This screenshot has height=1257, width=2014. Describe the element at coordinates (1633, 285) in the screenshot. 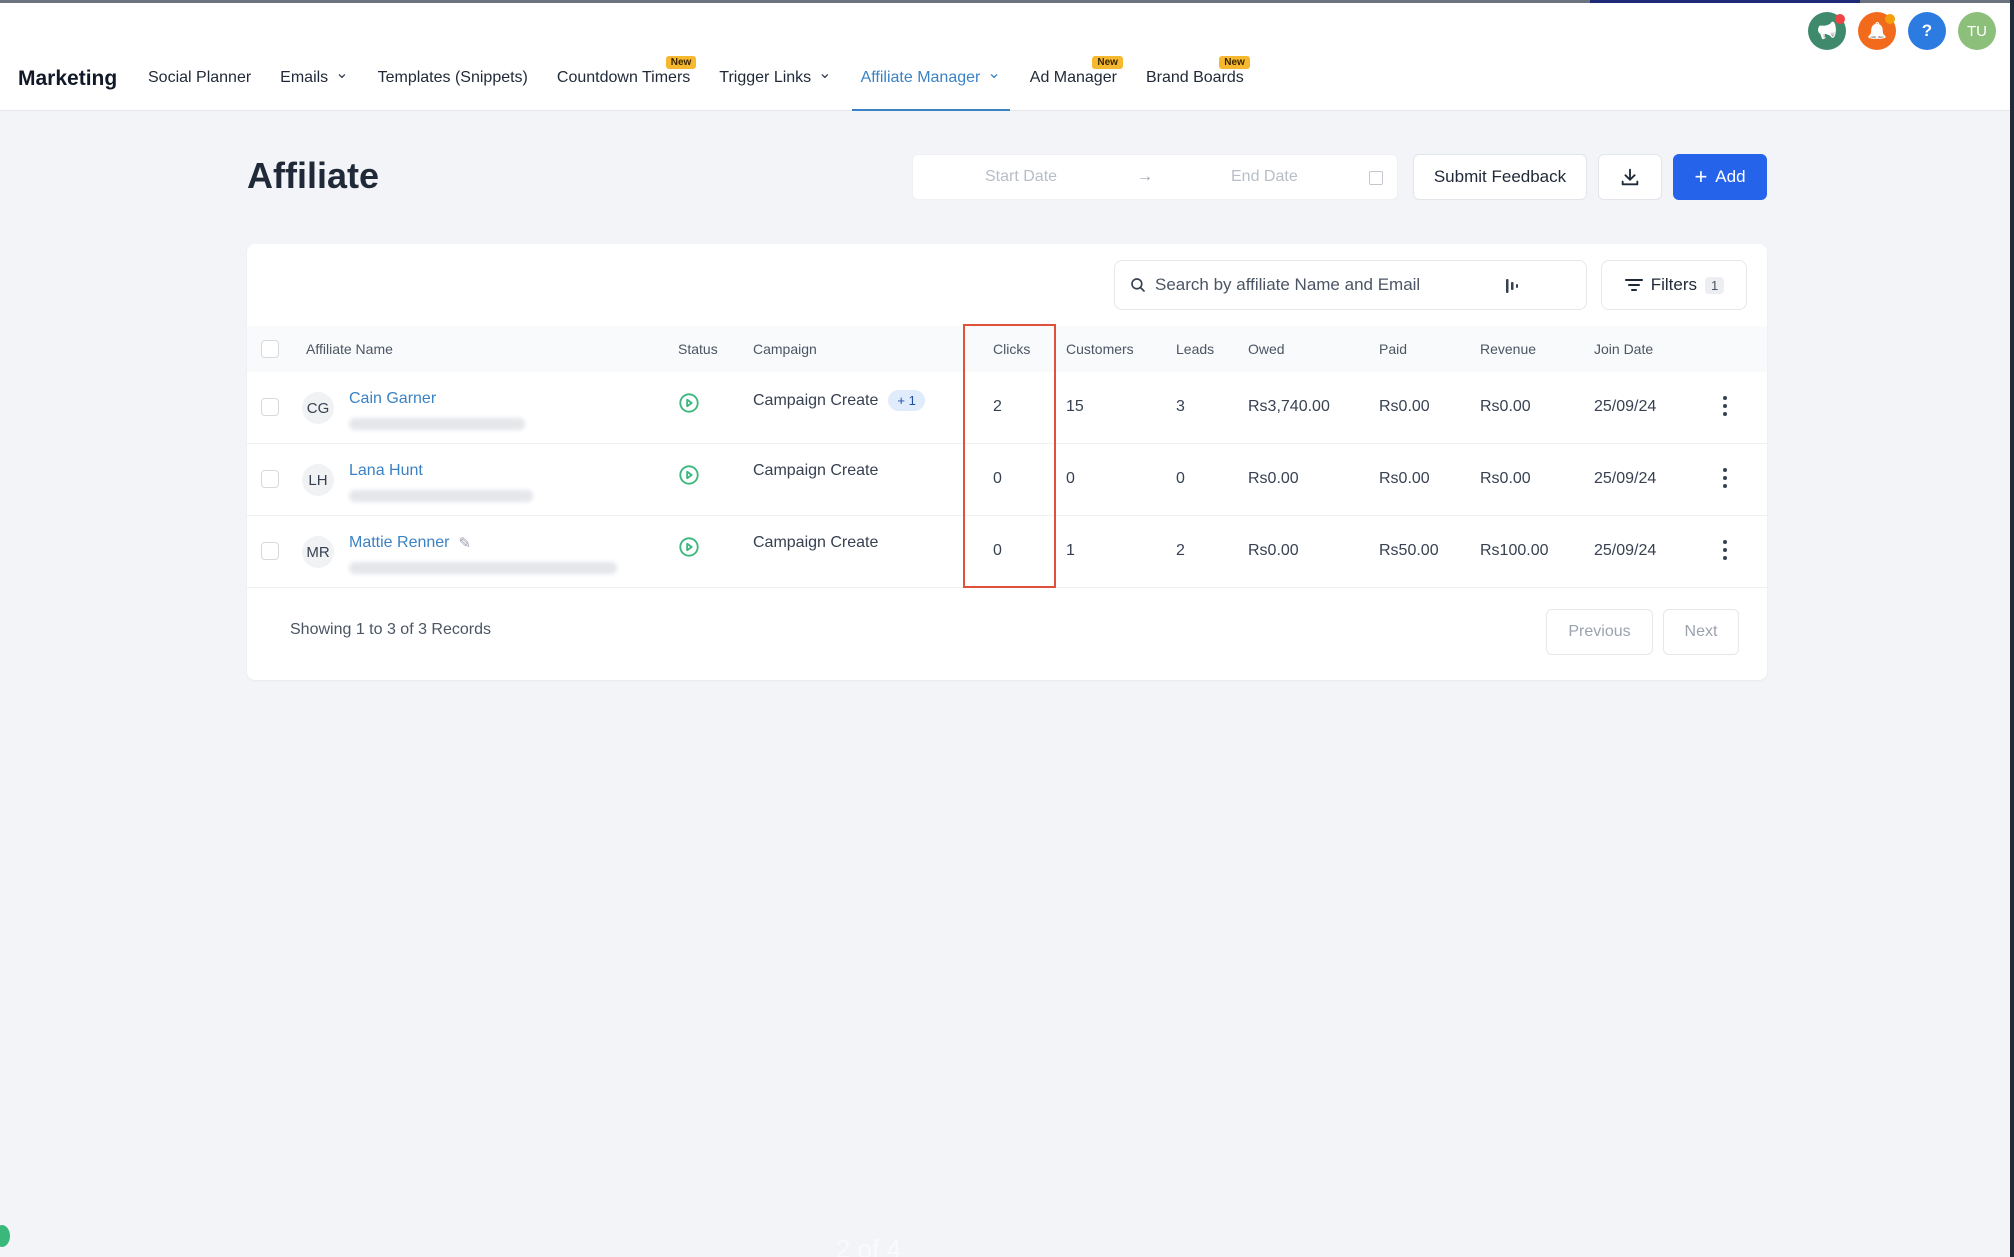

I see `filter-icon` at that location.